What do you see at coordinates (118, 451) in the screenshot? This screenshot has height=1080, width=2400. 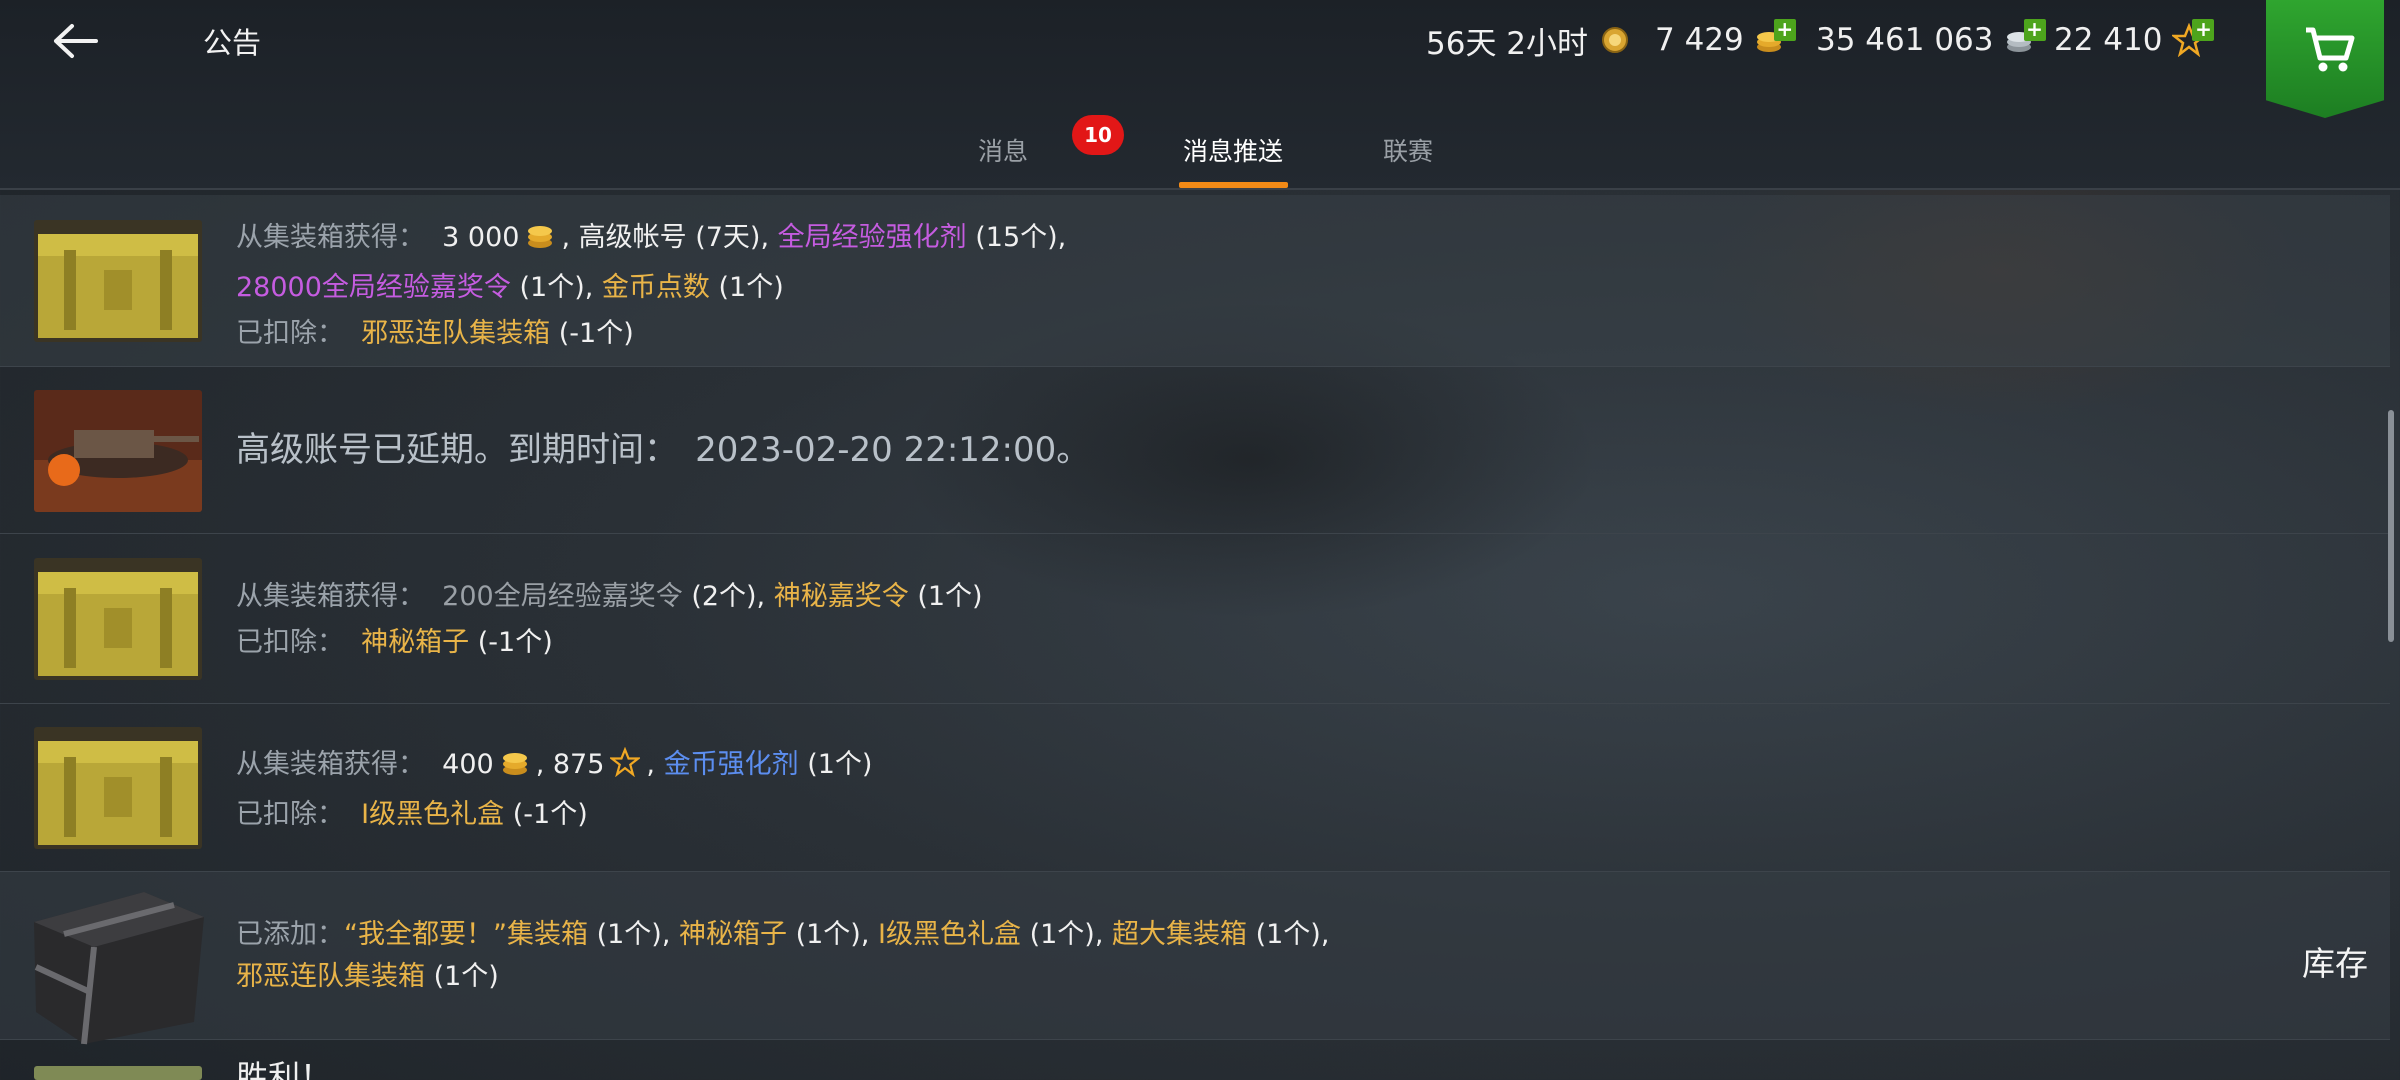 I see `tank-battle-image` at bounding box center [118, 451].